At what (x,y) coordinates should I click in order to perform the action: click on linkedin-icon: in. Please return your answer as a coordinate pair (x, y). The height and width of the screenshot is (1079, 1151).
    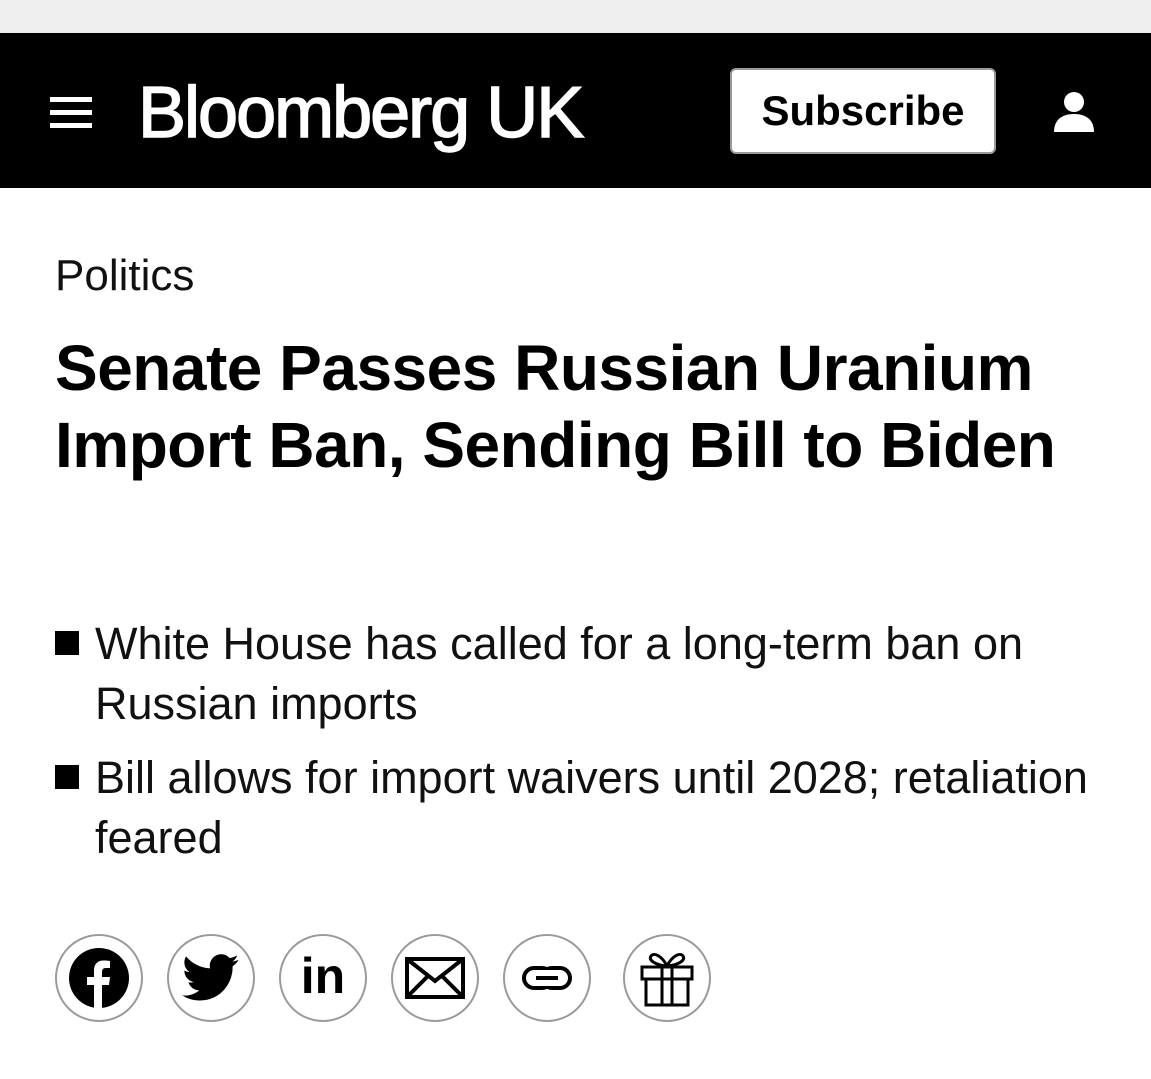
    Looking at the image, I should click on (323, 976).